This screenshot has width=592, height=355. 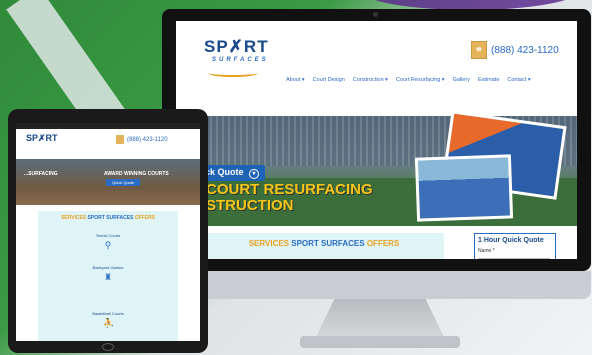 What do you see at coordinates (108, 313) in the screenshot?
I see `service-item-label: Basketball Courts` at bounding box center [108, 313].